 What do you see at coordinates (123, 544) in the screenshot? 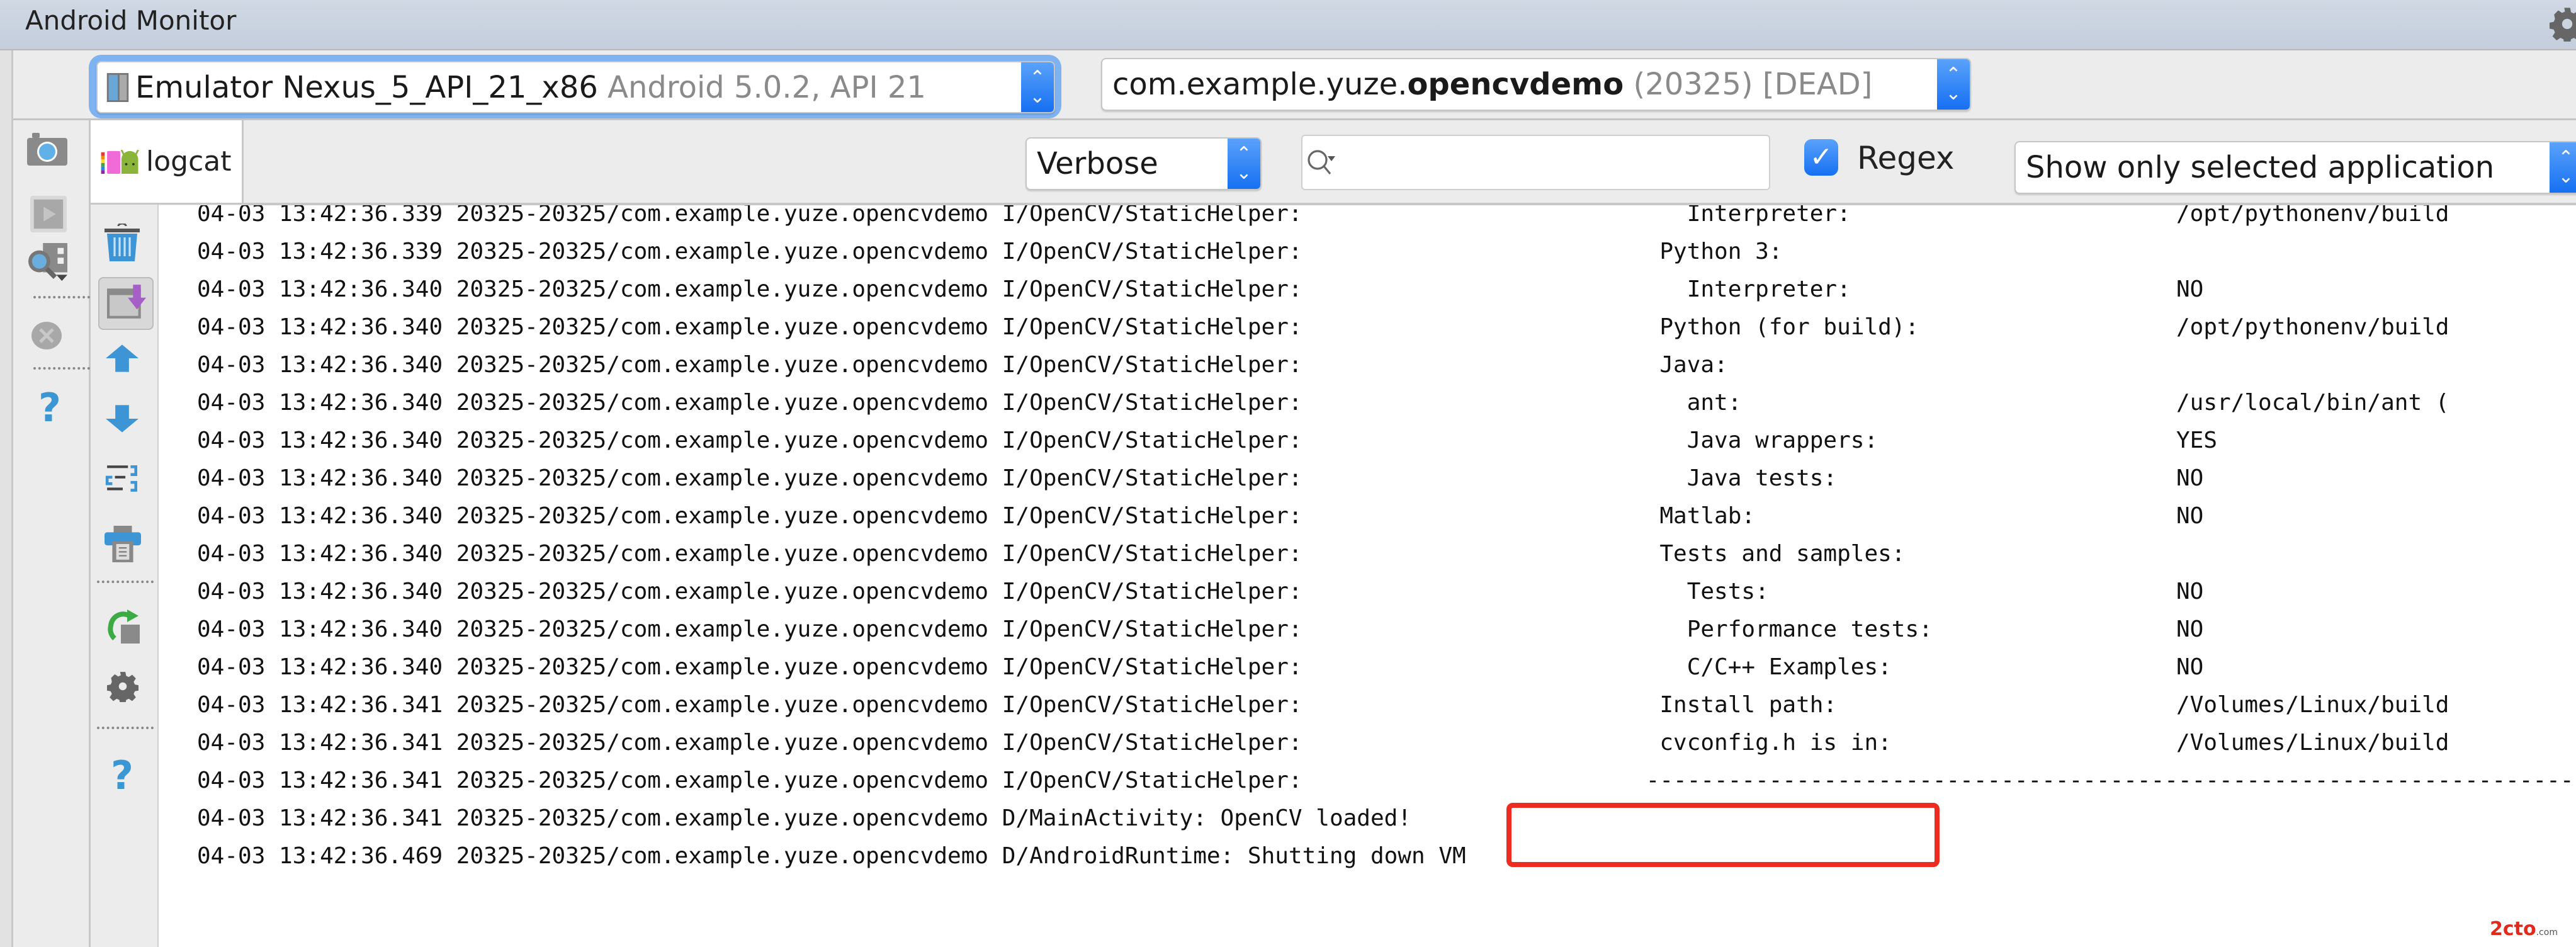
I see `print-icon` at bounding box center [123, 544].